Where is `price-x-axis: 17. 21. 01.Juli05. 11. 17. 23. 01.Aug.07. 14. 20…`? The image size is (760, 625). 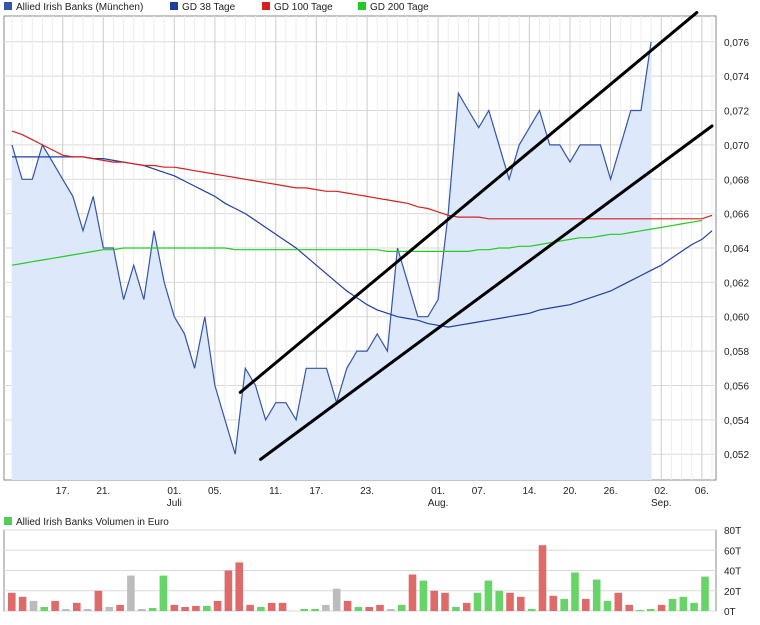 price-x-axis: 17. 21. 01.Juli05. 11. 17. 23. 01.Aug.07. 14. 20… is located at coordinates (382, 497).